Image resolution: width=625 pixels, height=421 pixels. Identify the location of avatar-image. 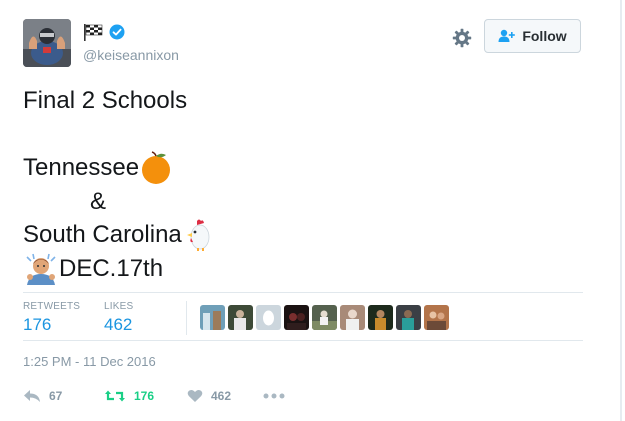
(47, 43).